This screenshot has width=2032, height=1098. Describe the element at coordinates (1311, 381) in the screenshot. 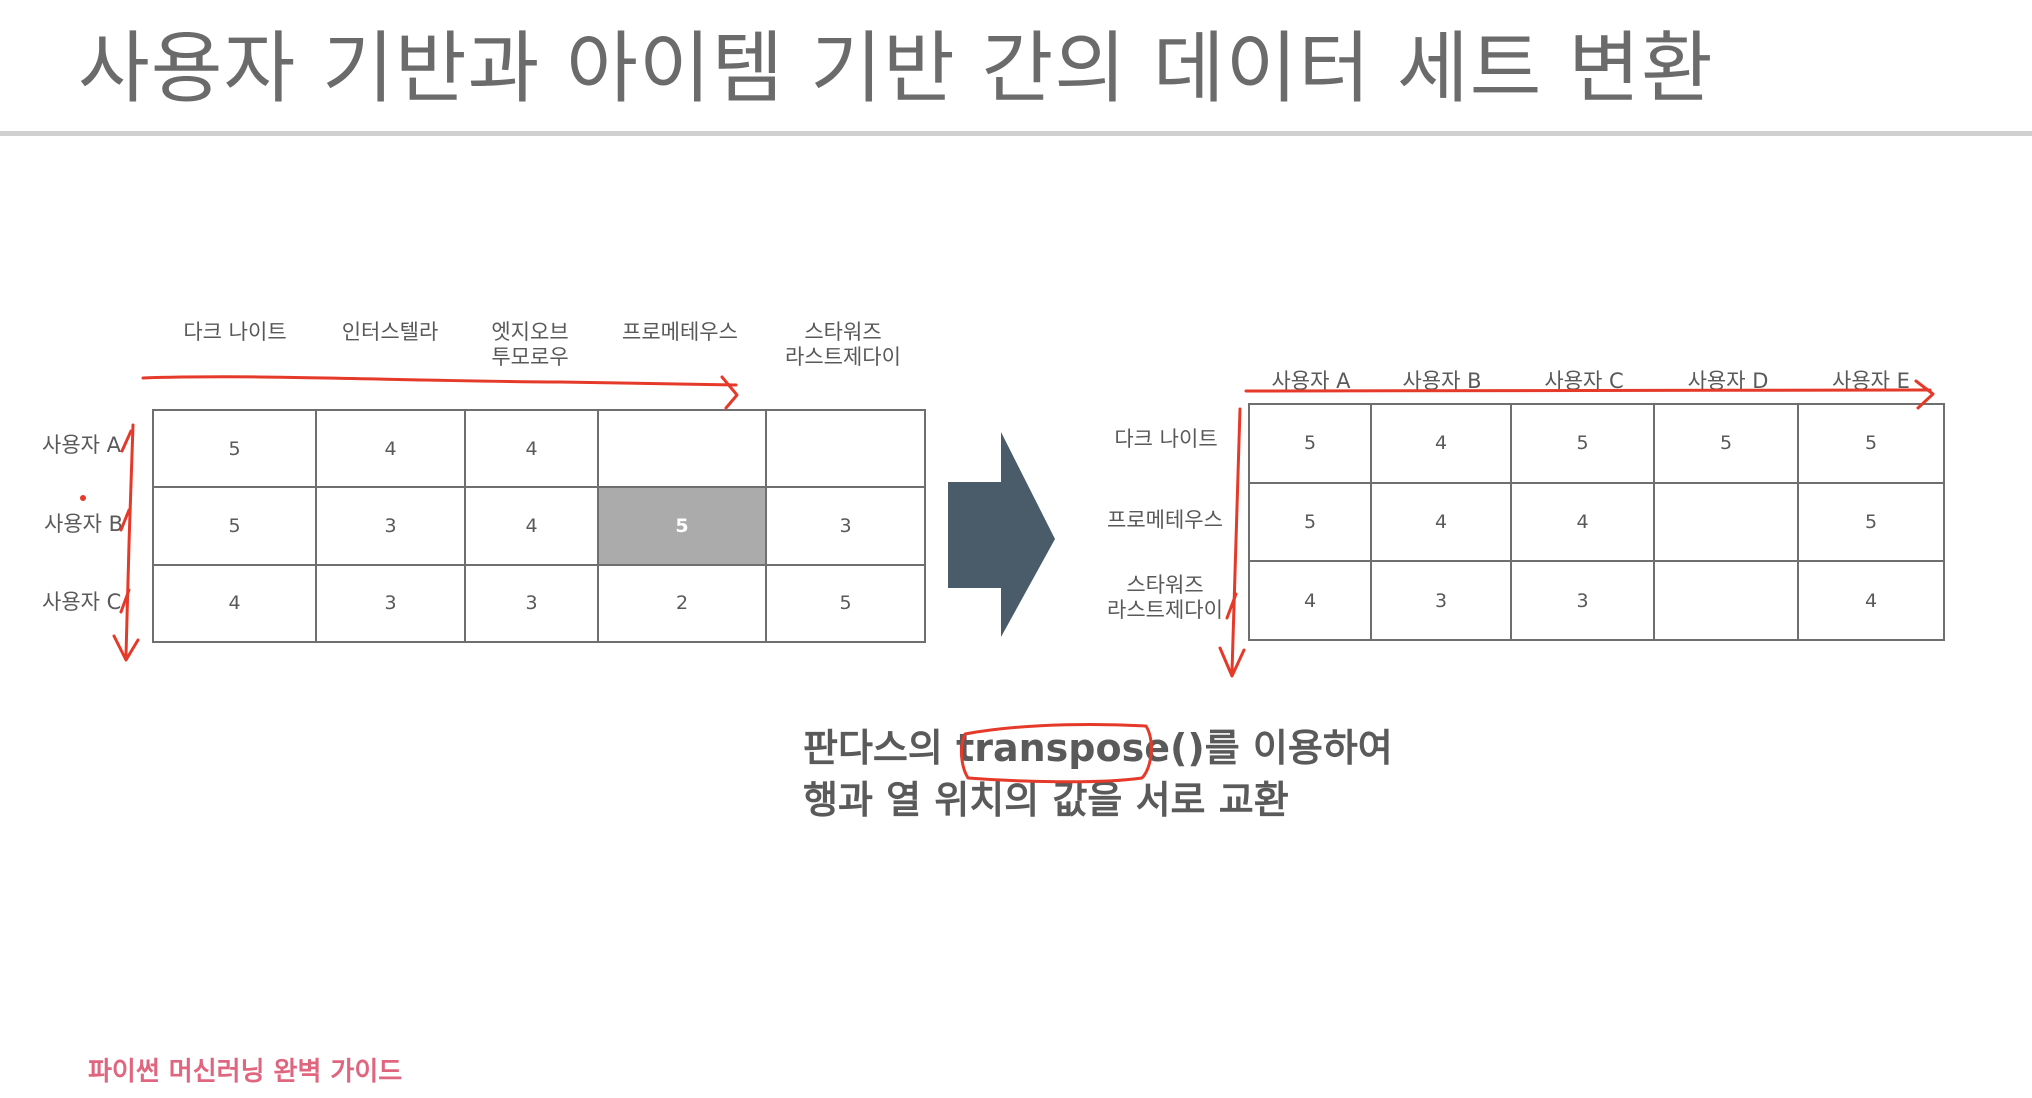

I see `right-col-header: 사용자 A` at that location.